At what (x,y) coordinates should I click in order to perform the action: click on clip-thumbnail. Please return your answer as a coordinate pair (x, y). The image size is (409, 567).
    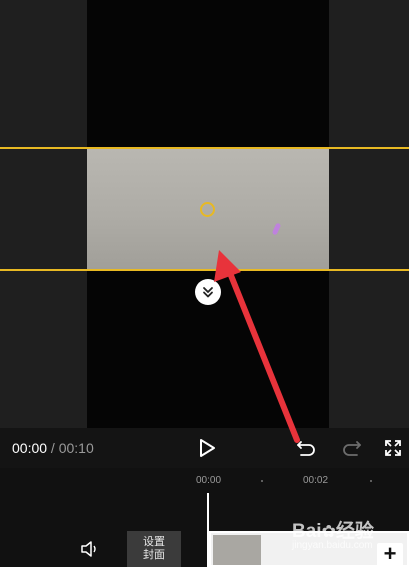
    Looking at the image, I should click on (237, 550).